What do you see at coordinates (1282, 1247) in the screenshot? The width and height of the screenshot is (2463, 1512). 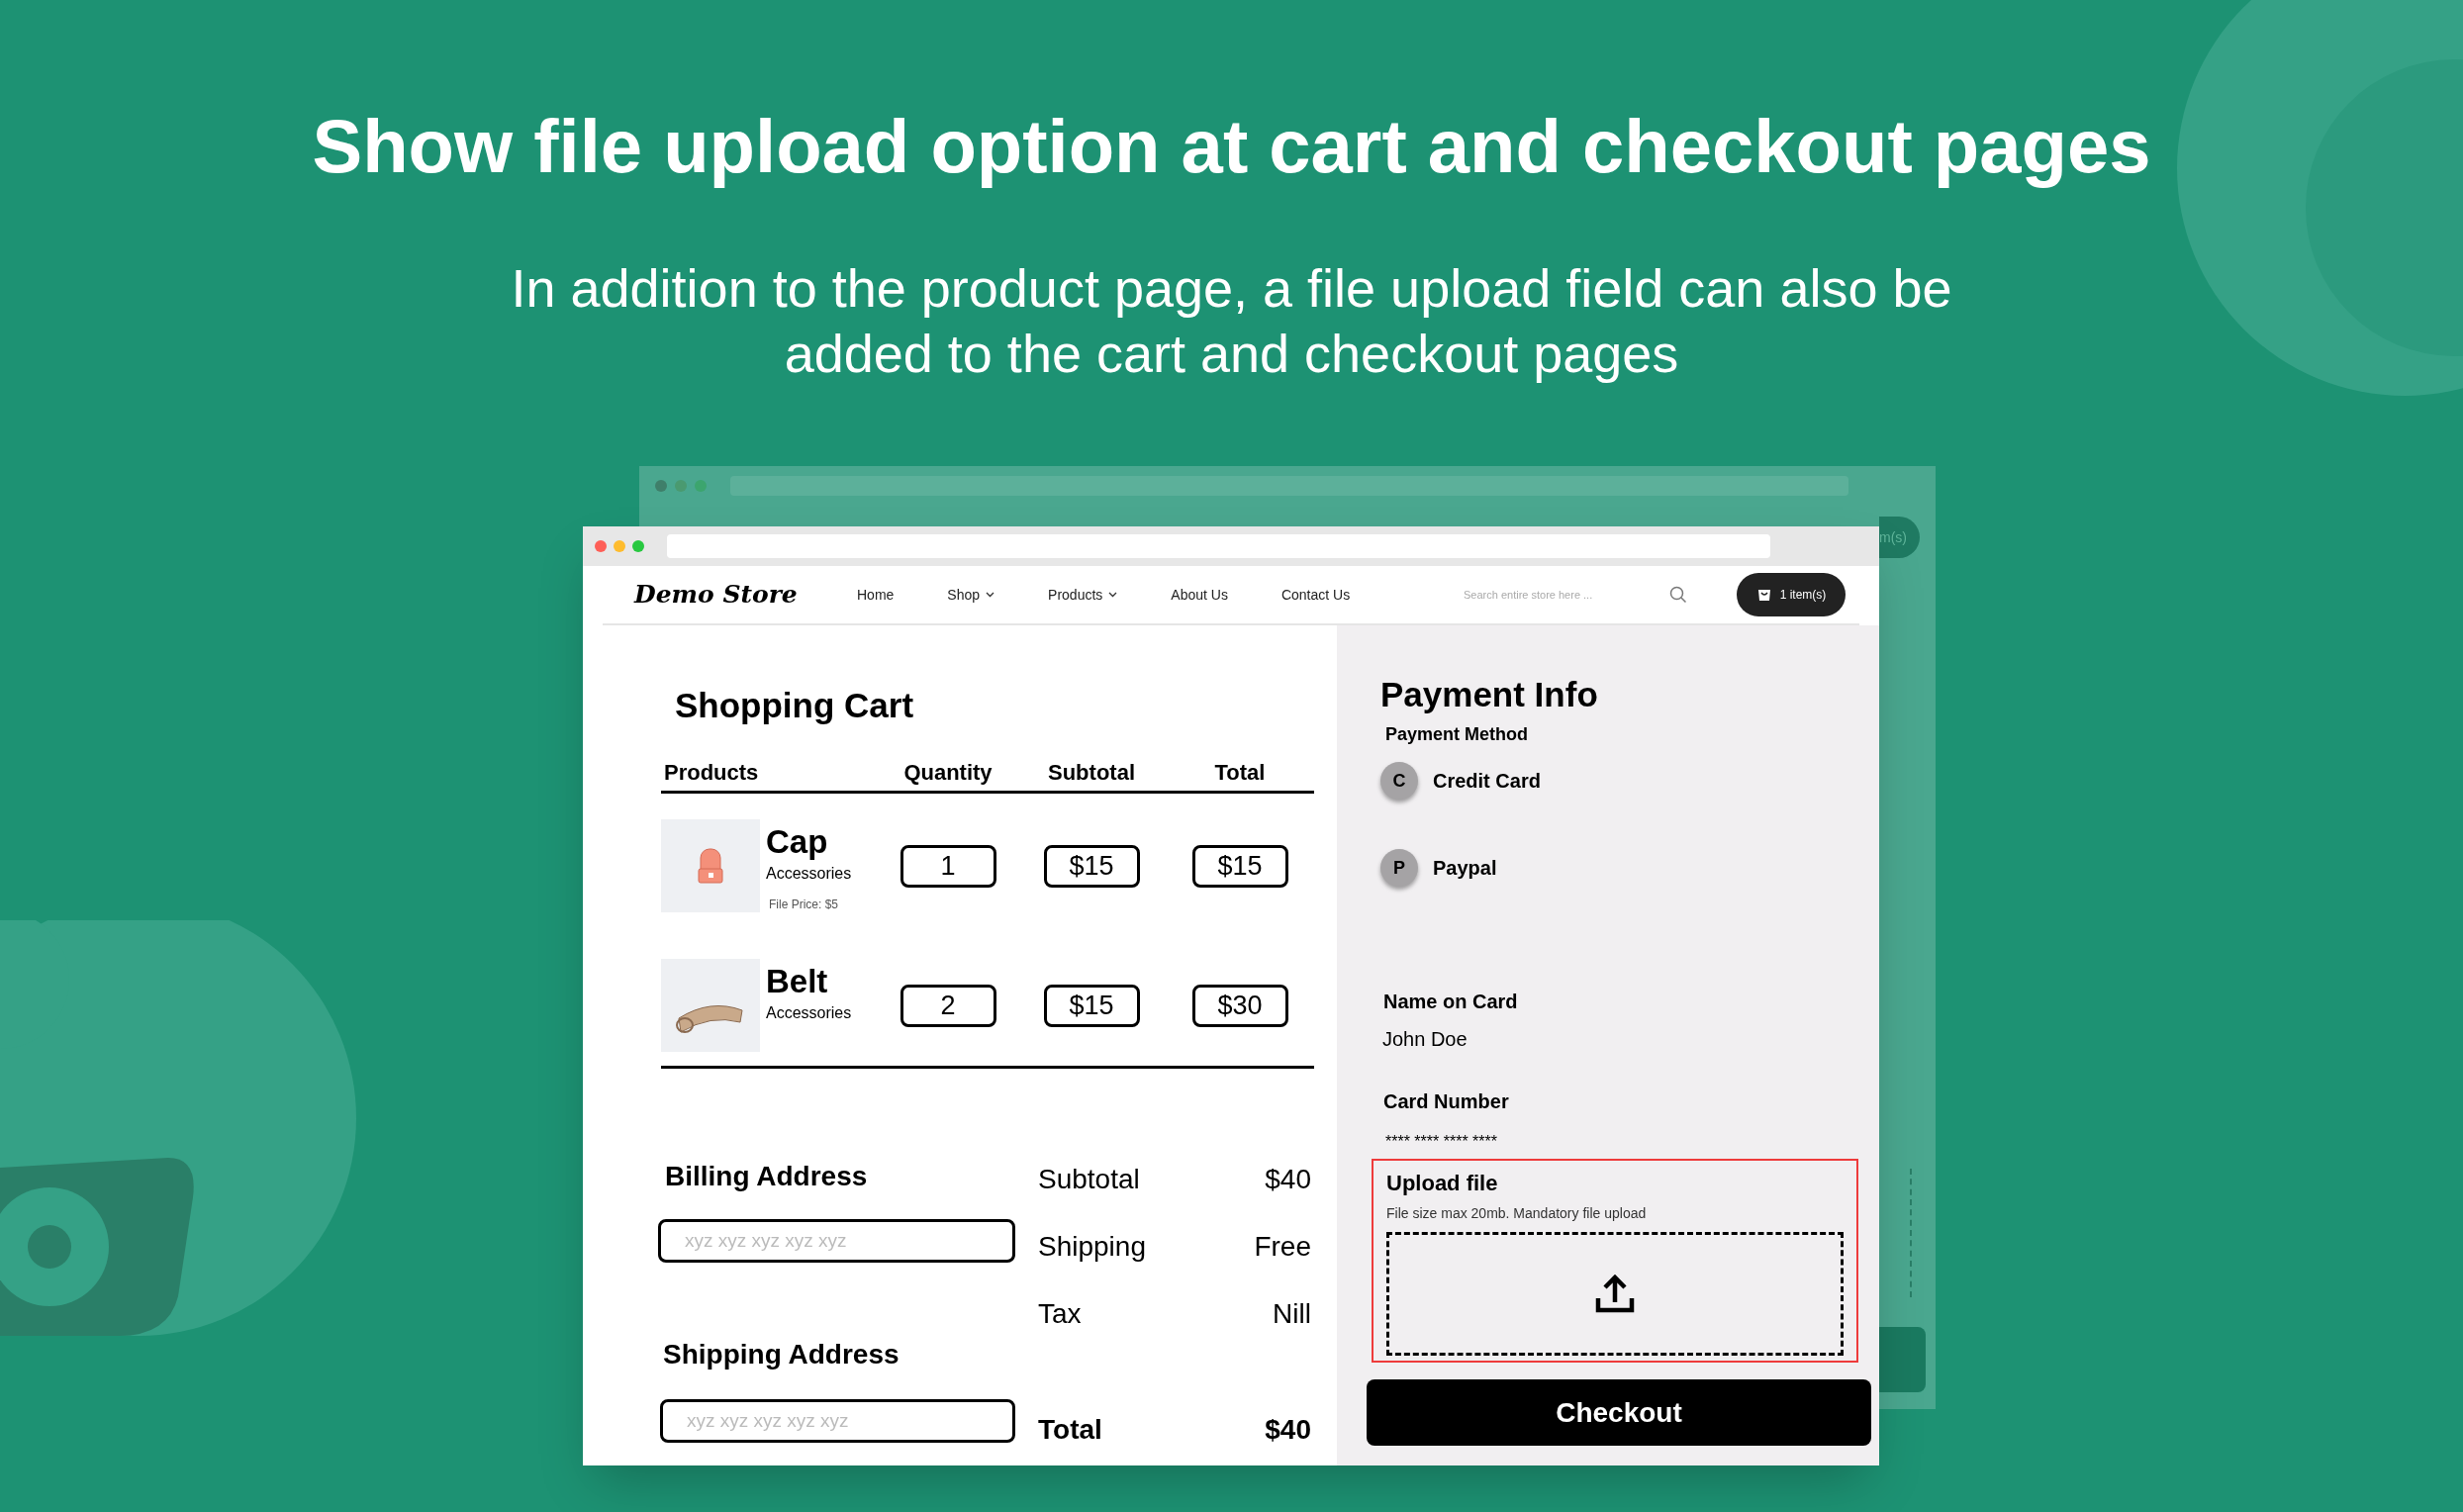 I see `summary-value: Free` at bounding box center [1282, 1247].